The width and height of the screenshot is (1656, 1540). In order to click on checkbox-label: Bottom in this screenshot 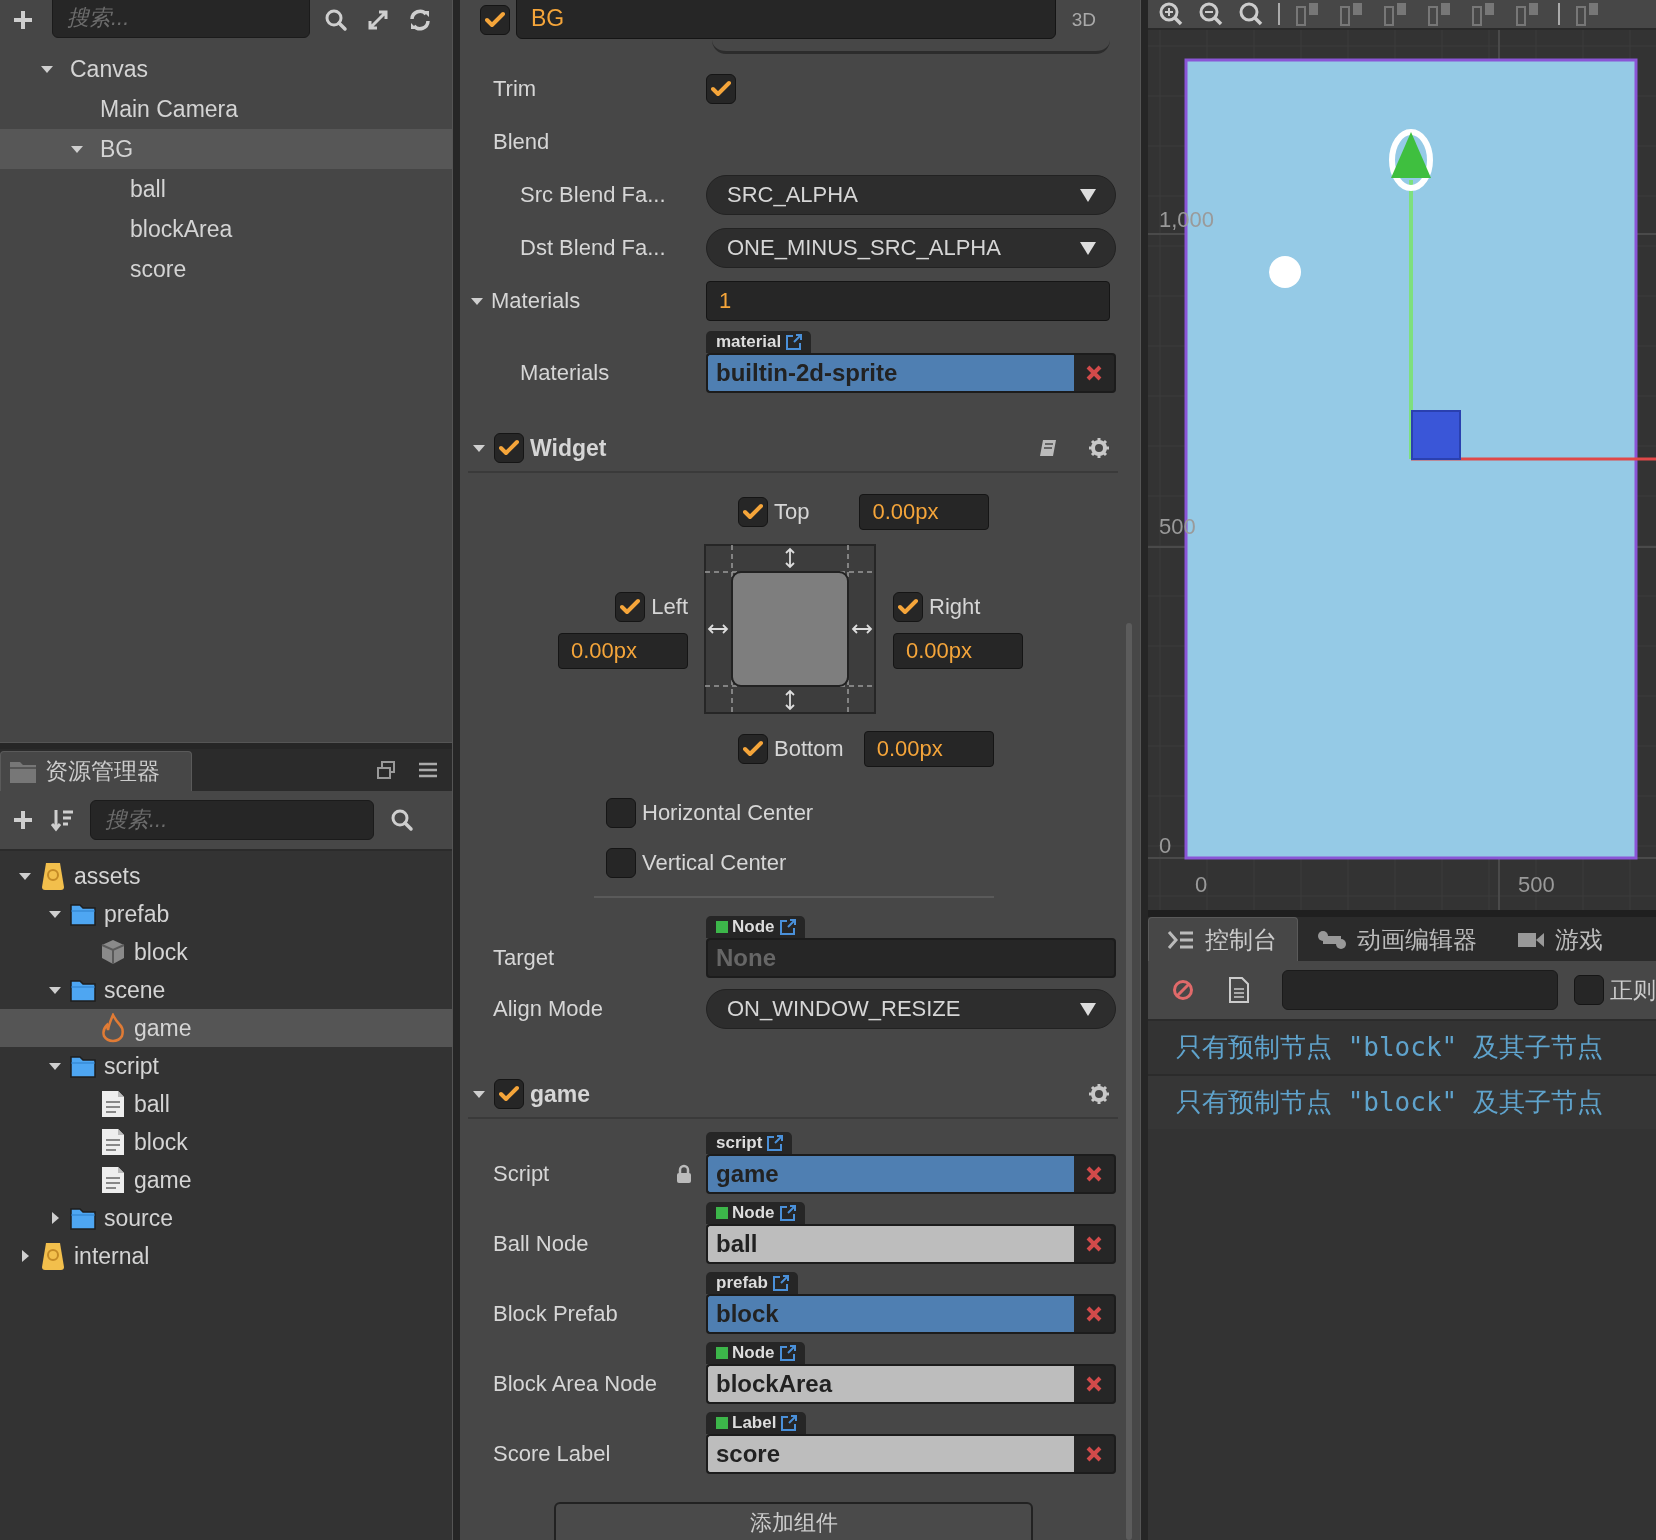, I will do `click(809, 749)`.